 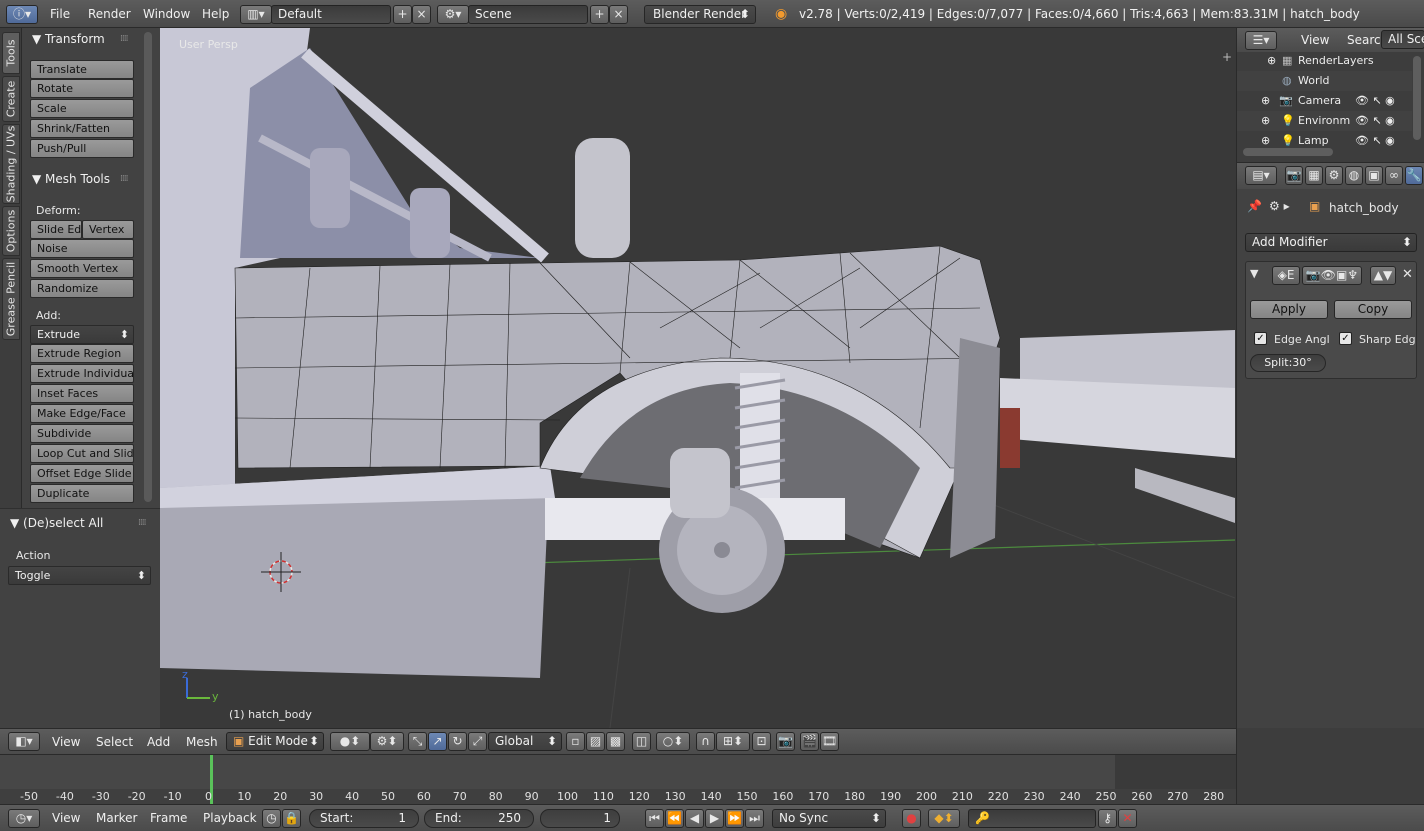 What do you see at coordinates (1314, 175) in the screenshot?
I see `layers-context-icon: ▦` at bounding box center [1314, 175].